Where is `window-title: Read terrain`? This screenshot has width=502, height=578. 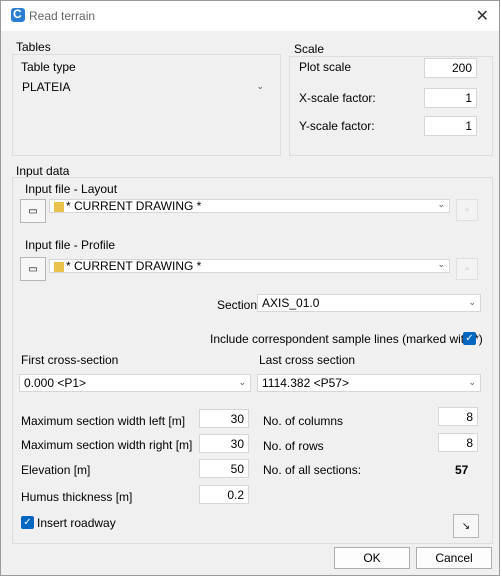
window-title: Read terrain is located at coordinates (62, 16).